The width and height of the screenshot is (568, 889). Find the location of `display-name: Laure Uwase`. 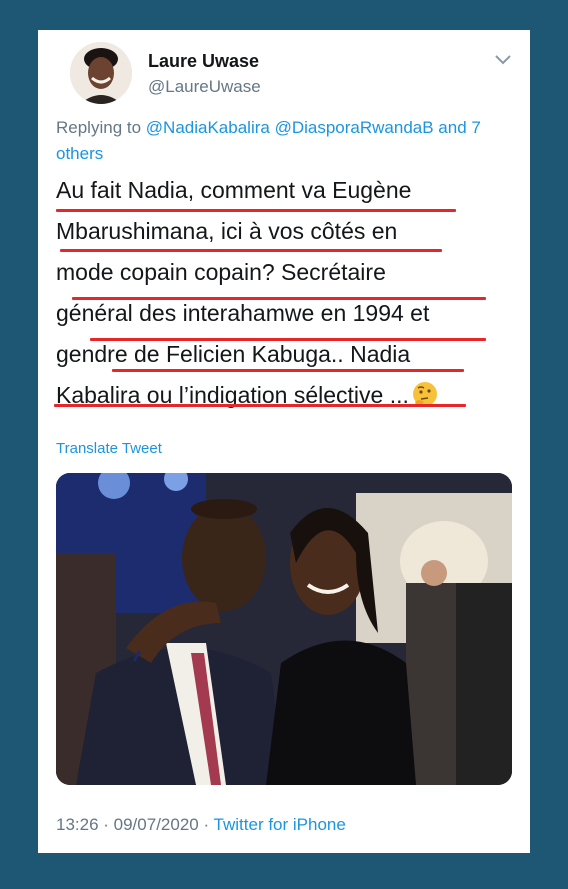

display-name: Laure Uwase is located at coordinates (203, 61).